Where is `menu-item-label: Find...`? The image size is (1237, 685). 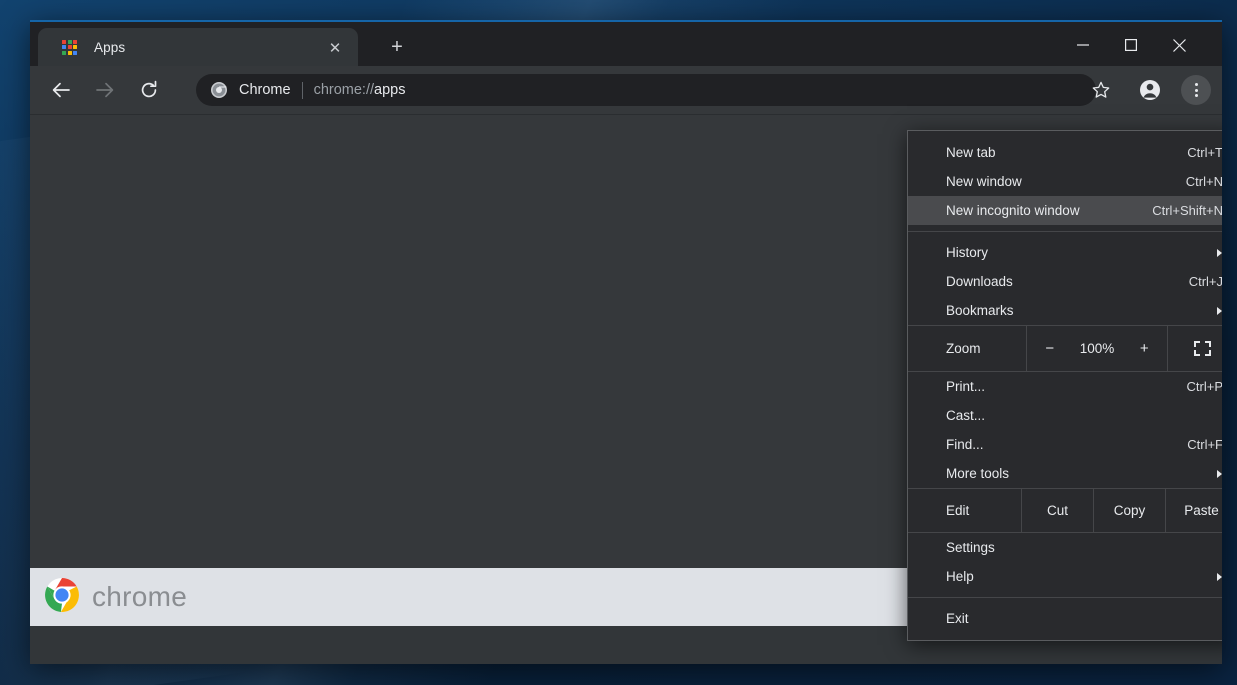 menu-item-label: Find... is located at coordinates (965, 444).